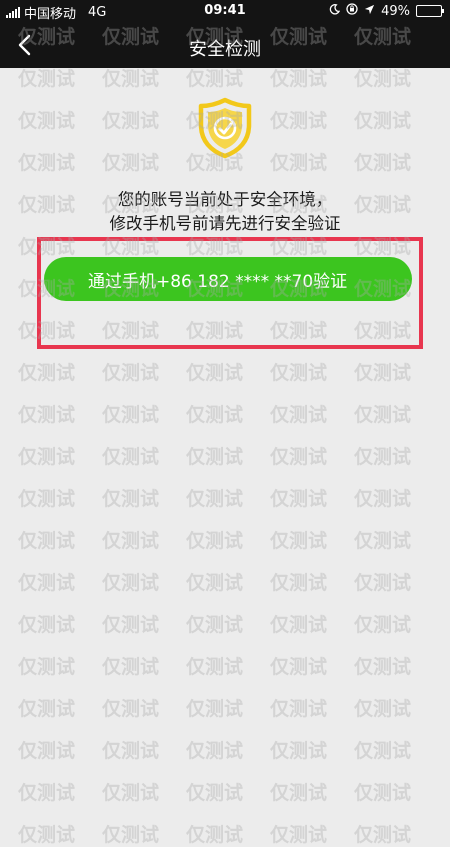 Image resolution: width=450 pixels, height=847 pixels. I want to click on moon-icon, so click(335, 11).